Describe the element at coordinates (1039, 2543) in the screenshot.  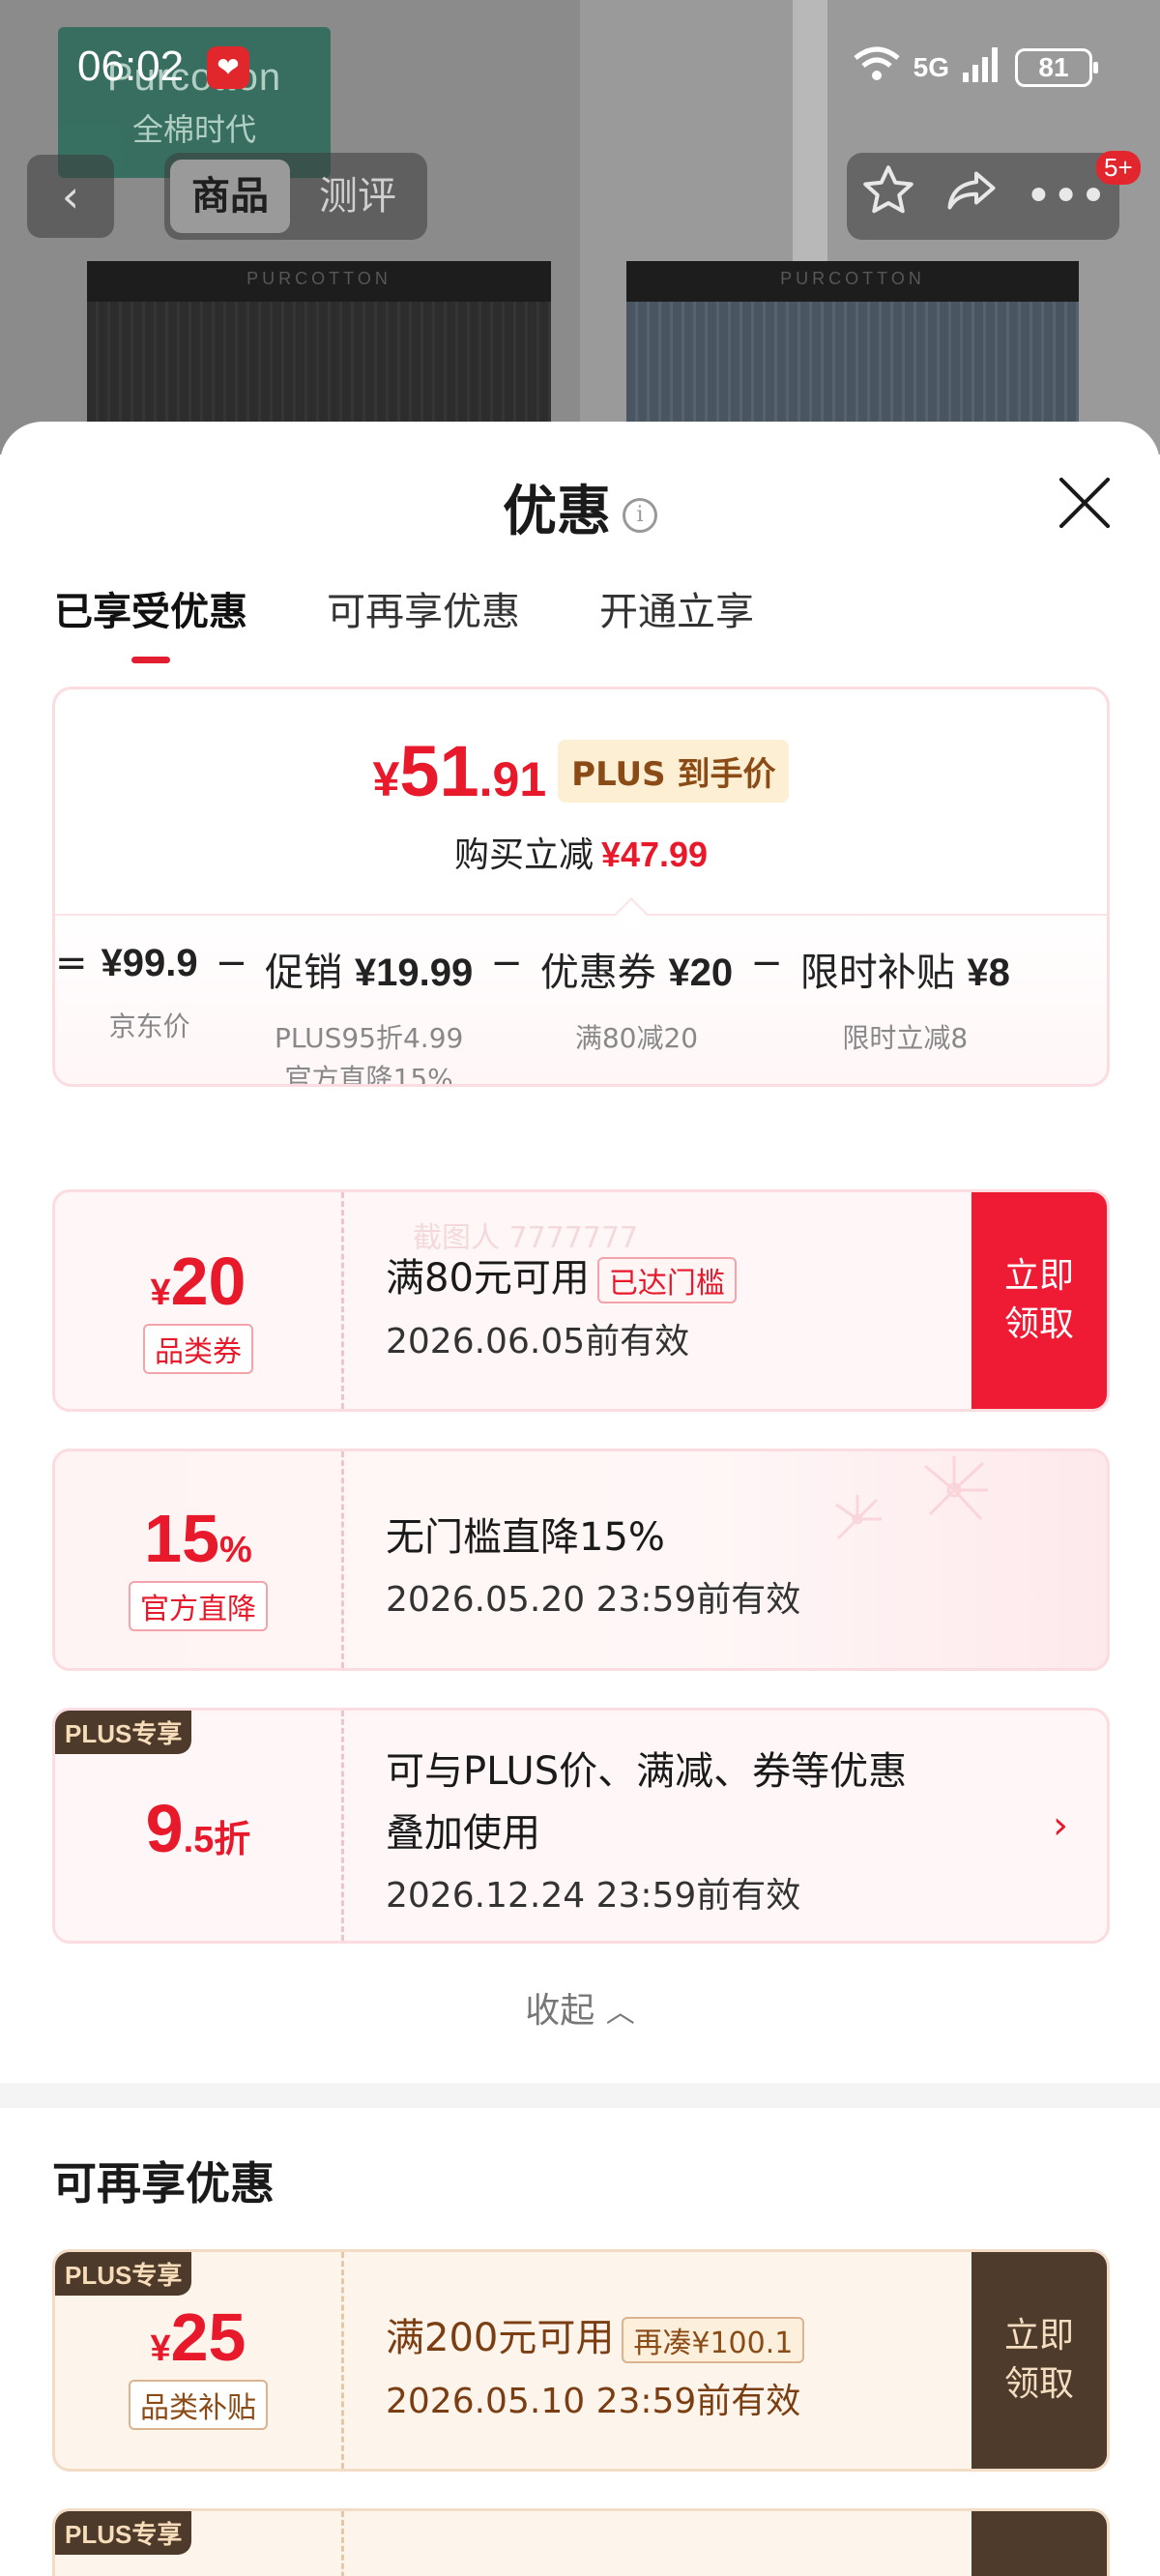
I see `claim-next-button` at that location.